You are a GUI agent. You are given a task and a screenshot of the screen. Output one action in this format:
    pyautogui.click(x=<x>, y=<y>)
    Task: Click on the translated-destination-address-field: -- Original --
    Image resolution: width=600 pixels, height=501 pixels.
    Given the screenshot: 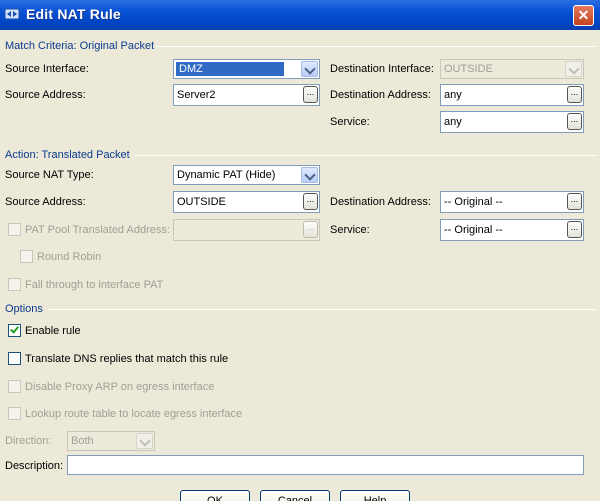 What is the action you would take?
    pyautogui.click(x=512, y=202)
    